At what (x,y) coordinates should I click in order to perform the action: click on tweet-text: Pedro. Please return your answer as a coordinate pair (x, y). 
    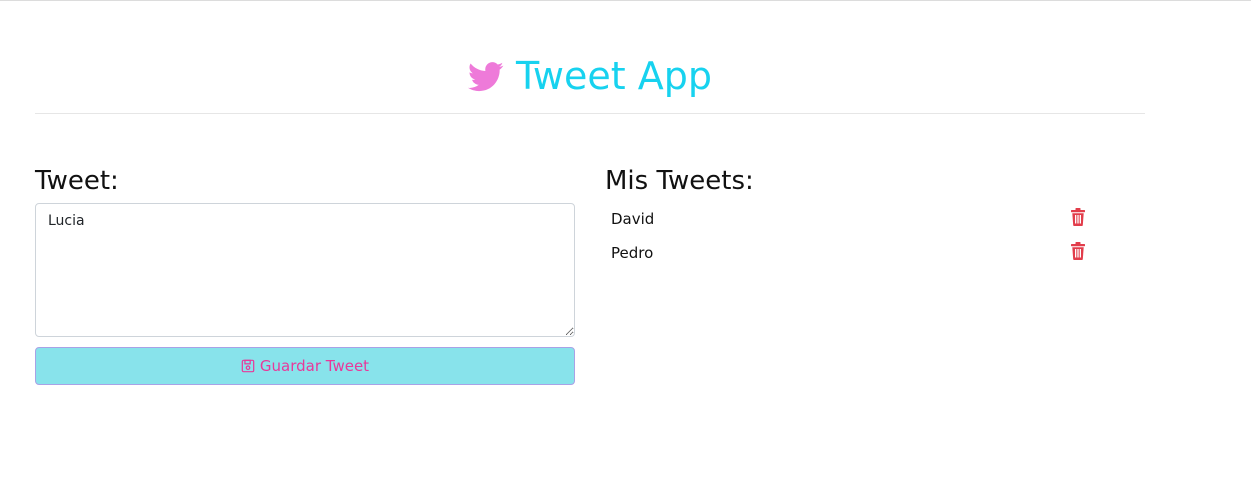
    Looking at the image, I should click on (632, 253).